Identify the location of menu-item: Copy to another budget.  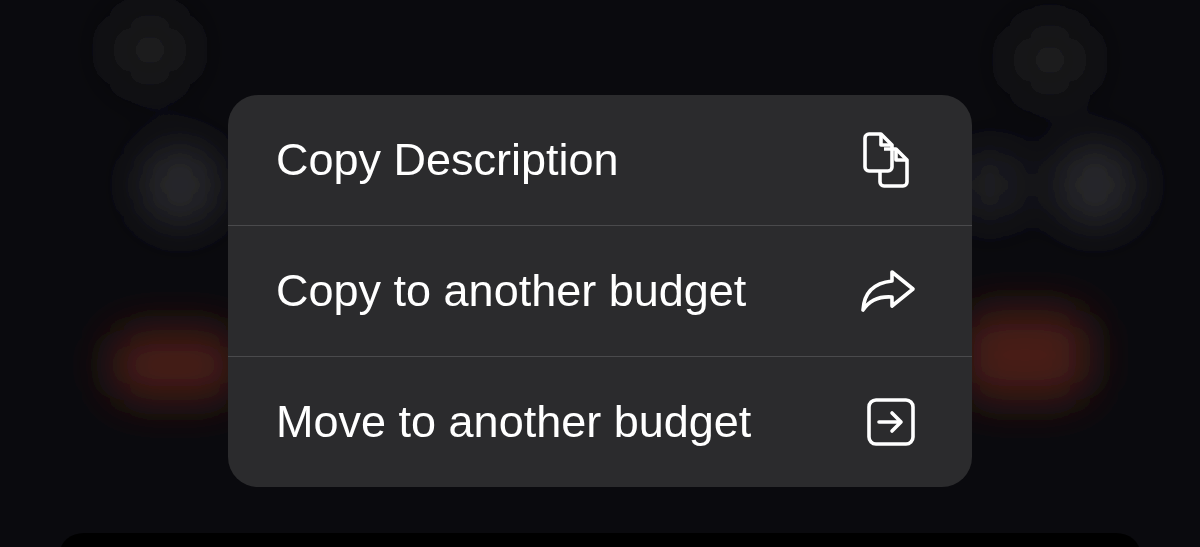
(600, 291).